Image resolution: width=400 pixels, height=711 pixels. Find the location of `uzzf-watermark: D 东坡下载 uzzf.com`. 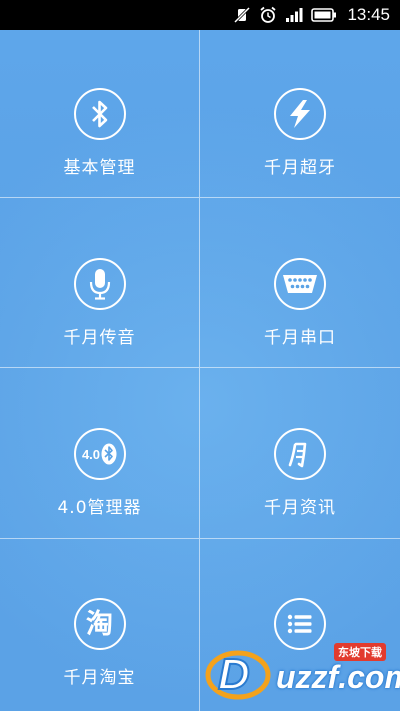

uzzf-watermark: D 东坡下载 uzzf.com is located at coordinates (302, 671).